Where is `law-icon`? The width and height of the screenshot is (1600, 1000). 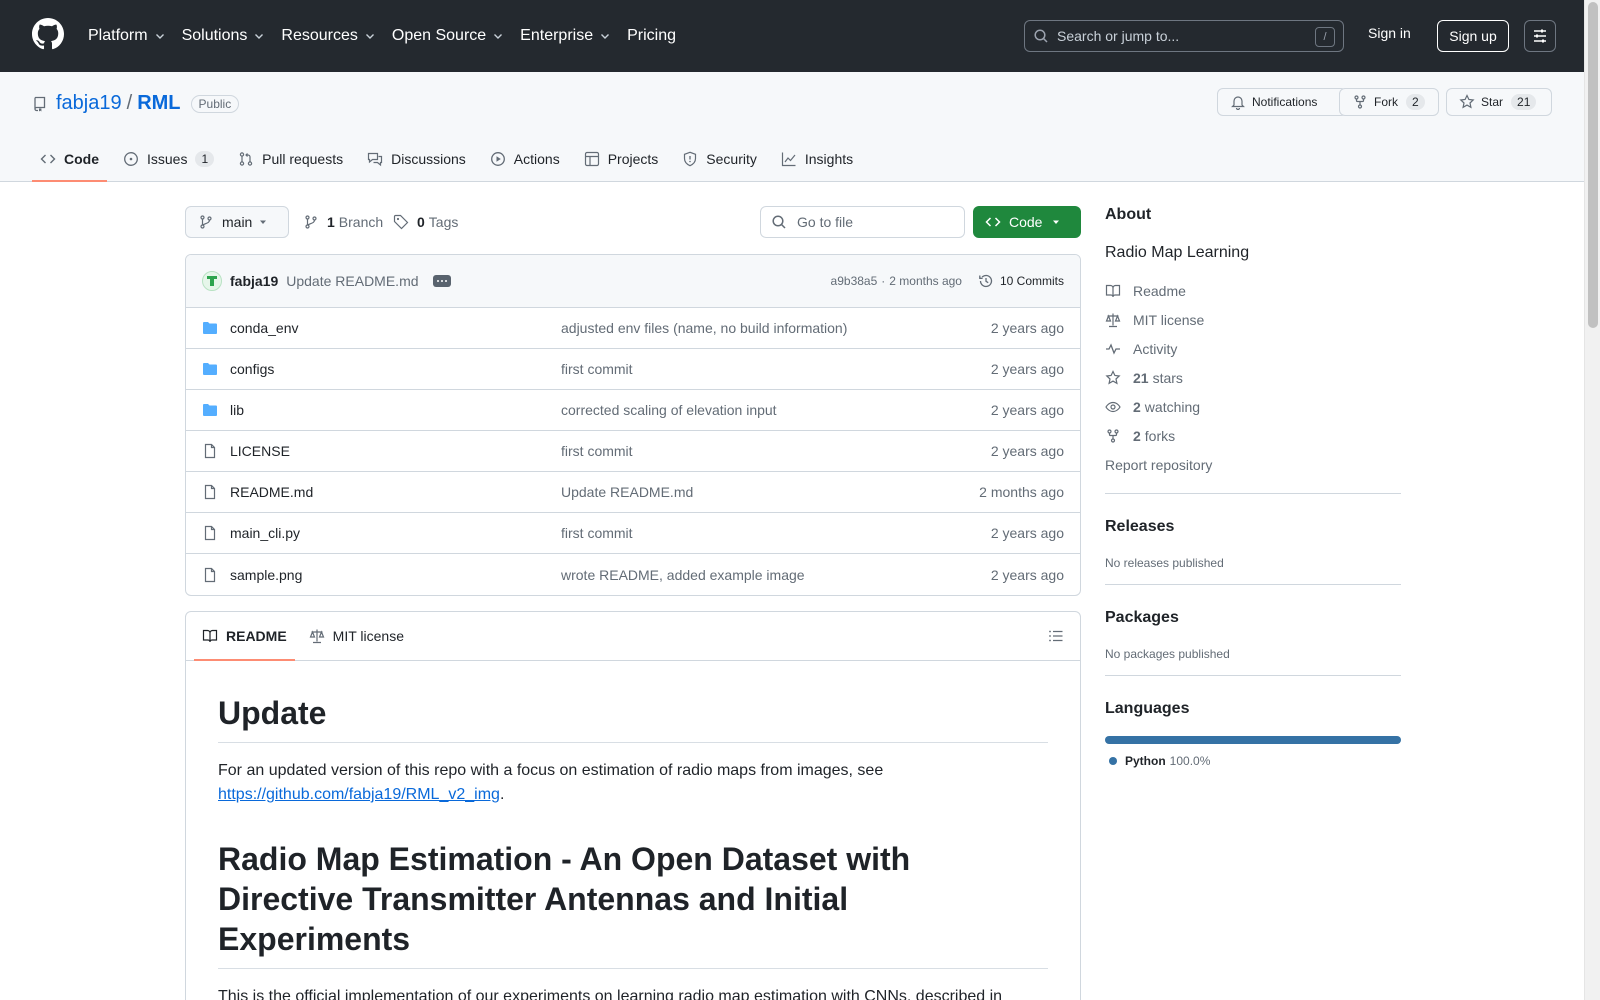 law-icon is located at coordinates (1113, 320).